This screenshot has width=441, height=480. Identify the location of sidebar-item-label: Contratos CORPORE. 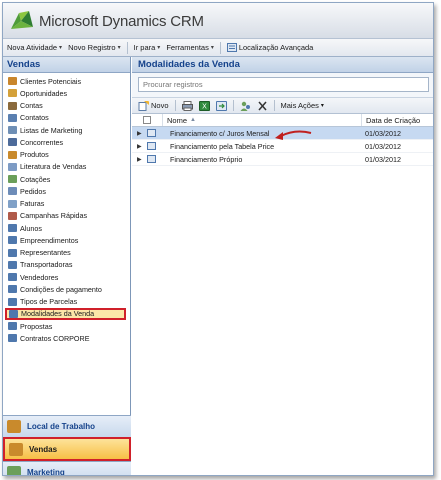
(55, 338).